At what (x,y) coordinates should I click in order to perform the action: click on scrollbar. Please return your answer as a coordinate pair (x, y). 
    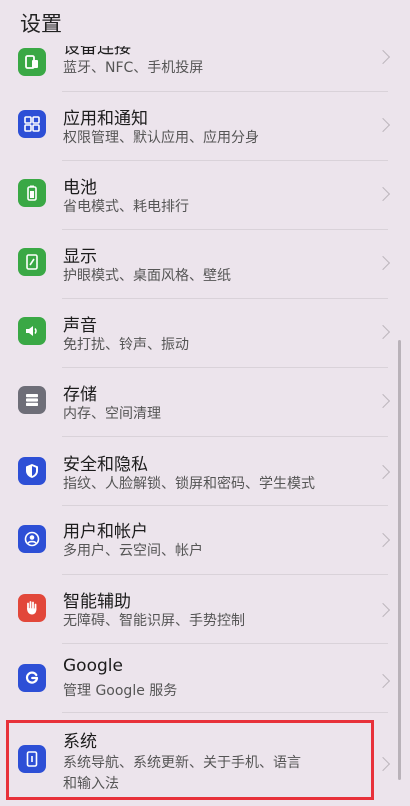
    Looking at the image, I should click on (399, 560).